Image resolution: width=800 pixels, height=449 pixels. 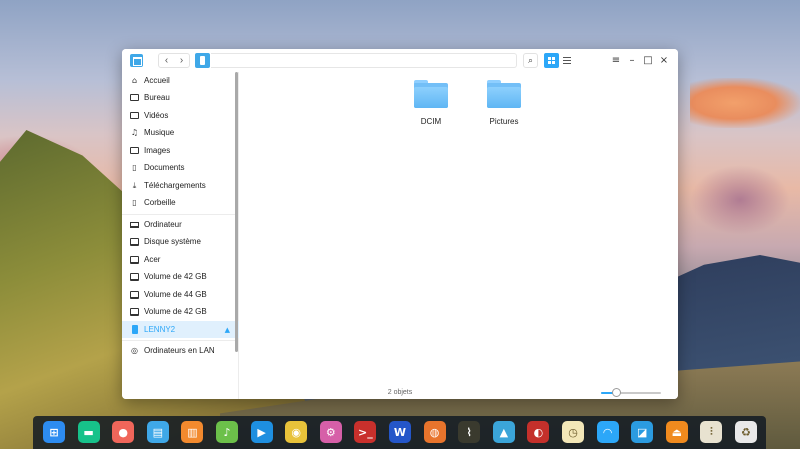 What do you see at coordinates (711, 432) in the screenshot?
I see `dock-sound-settings-icon: ⫶` at bounding box center [711, 432].